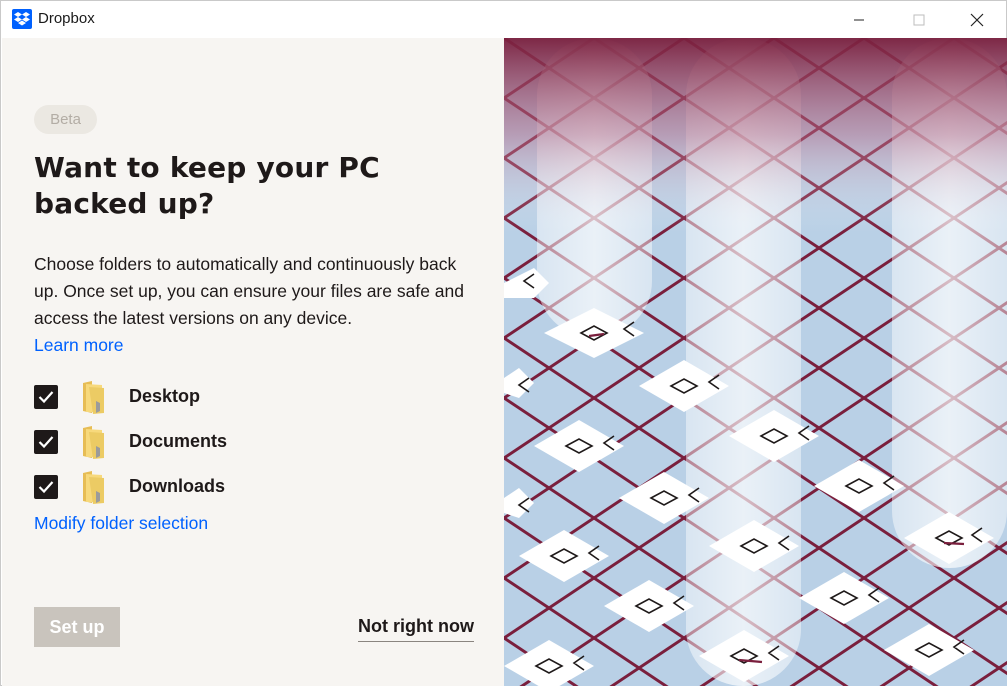  What do you see at coordinates (178, 441) in the screenshot?
I see `folder-label-documents: Documents` at bounding box center [178, 441].